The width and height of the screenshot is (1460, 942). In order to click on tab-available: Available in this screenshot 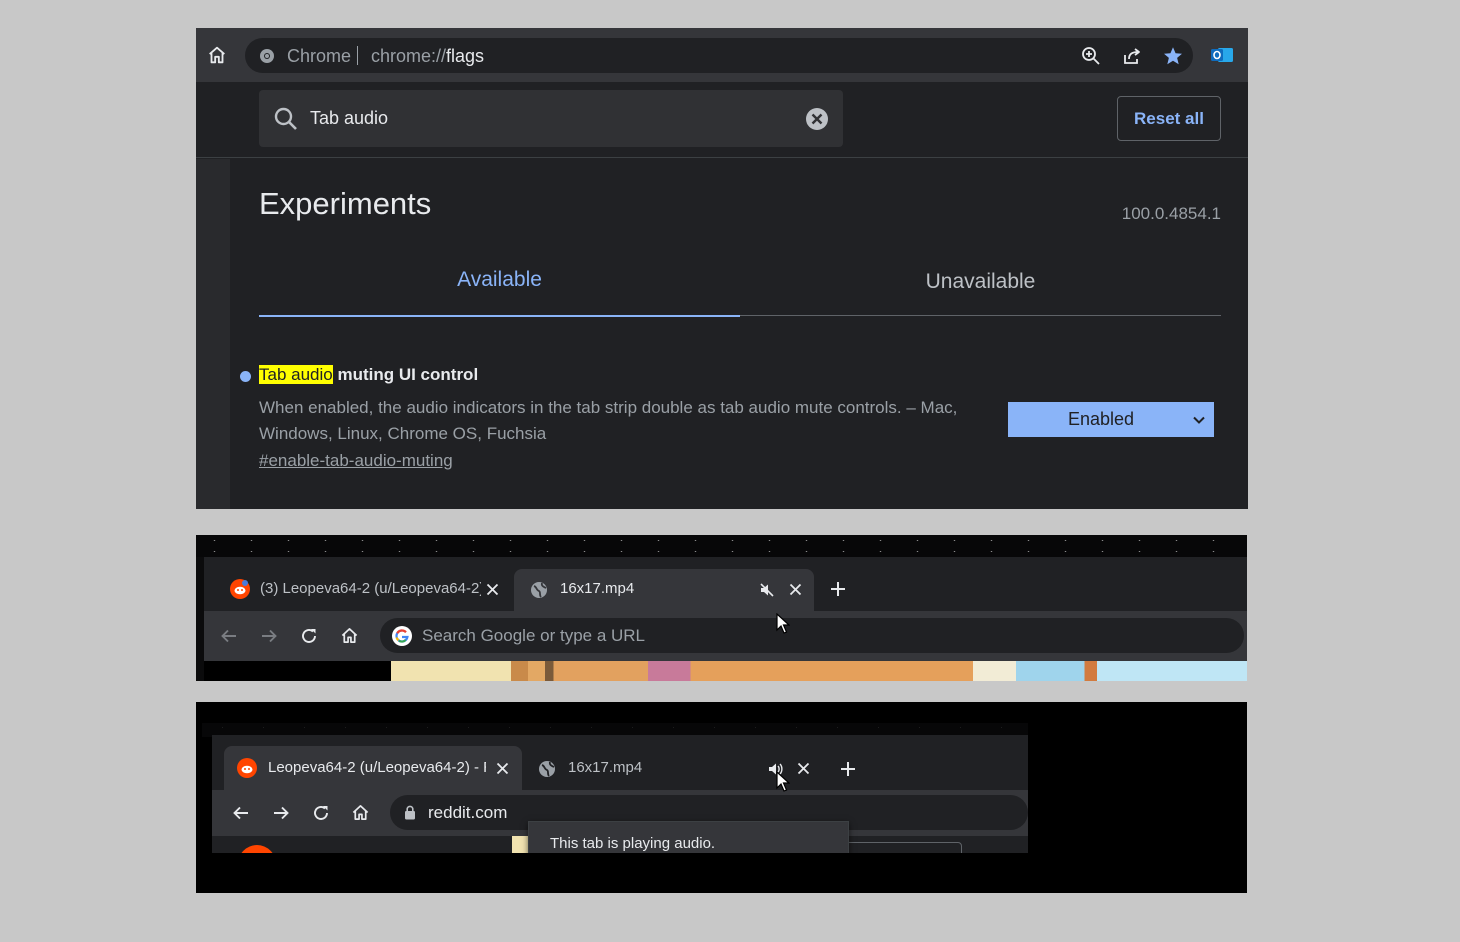, I will do `click(499, 287)`.